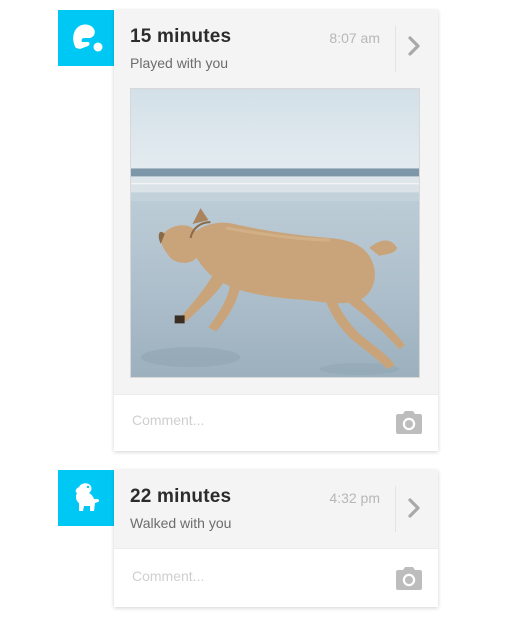 The image size is (520, 620). What do you see at coordinates (276, 46) in the screenshot?
I see `card-header: 15 minutes Played with you 8:07 am` at bounding box center [276, 46].